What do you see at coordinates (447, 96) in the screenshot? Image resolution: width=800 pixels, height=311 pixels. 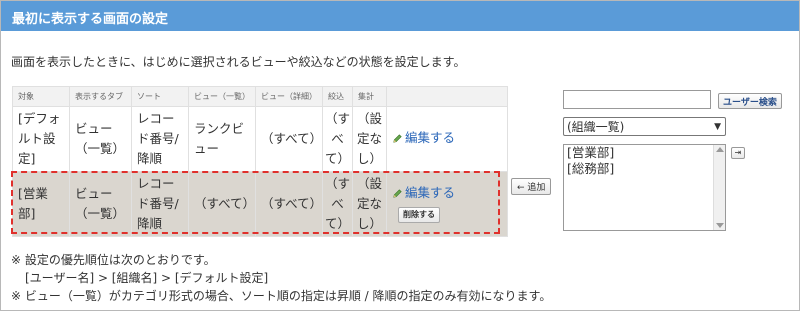 I see `column-header-actions` at bounding box center [447, 96].